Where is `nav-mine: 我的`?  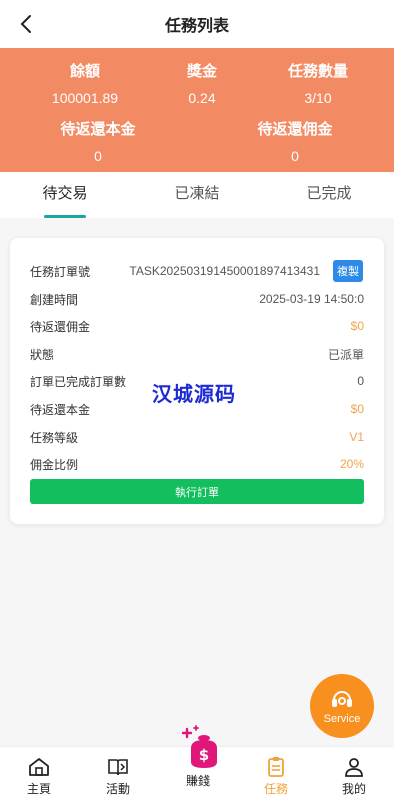
nav-mine: 我的 is located at coordinates (354, 773).